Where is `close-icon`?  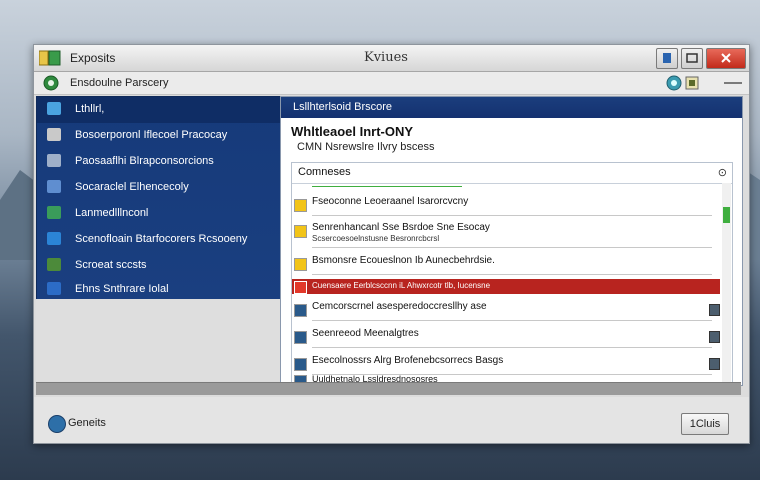 close-icon is located at coordinates (726, 58).